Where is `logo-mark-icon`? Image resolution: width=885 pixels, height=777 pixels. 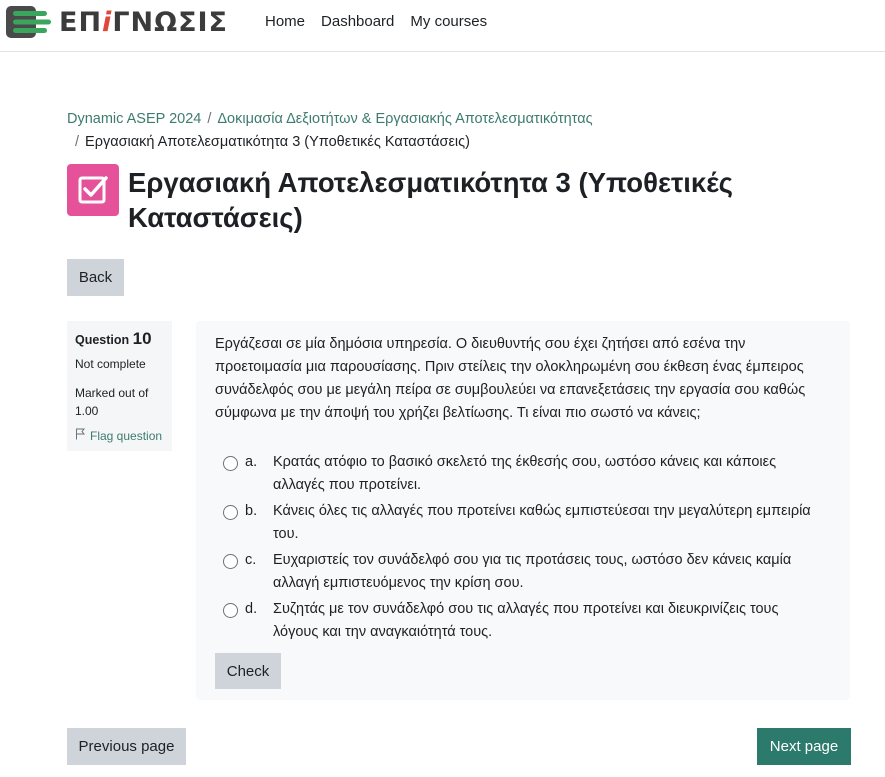 logo-mark-icon is located at coordinates (28, 22).